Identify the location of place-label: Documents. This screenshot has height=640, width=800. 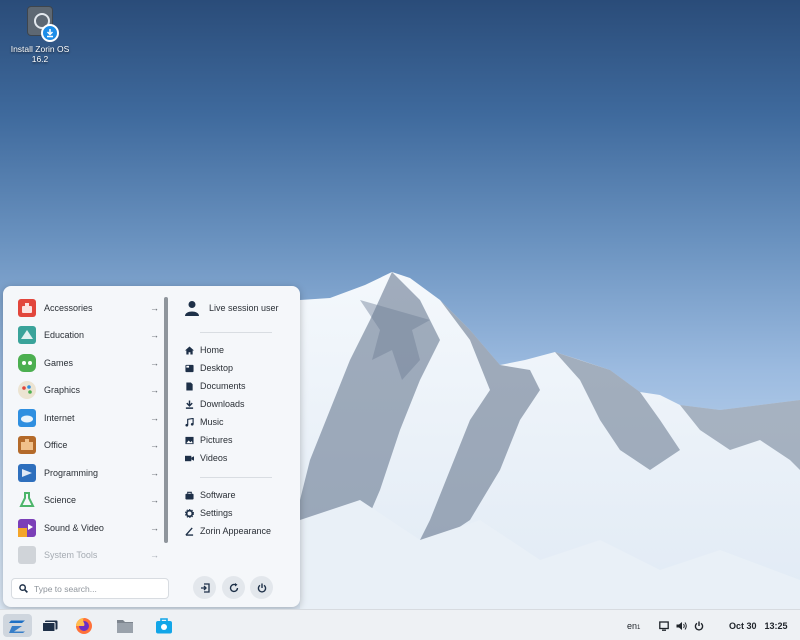
(223, 386).